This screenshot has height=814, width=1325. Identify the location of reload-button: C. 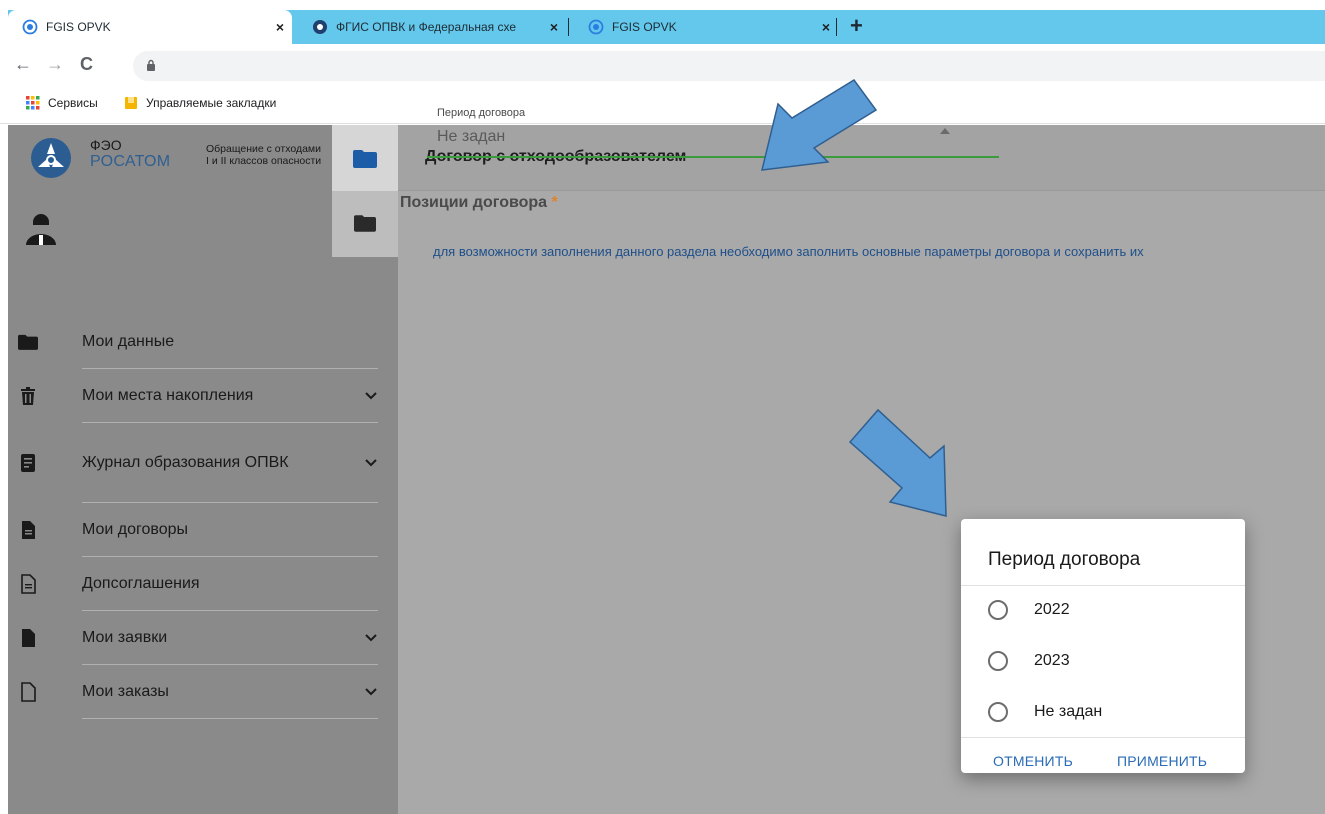
(86, 64).